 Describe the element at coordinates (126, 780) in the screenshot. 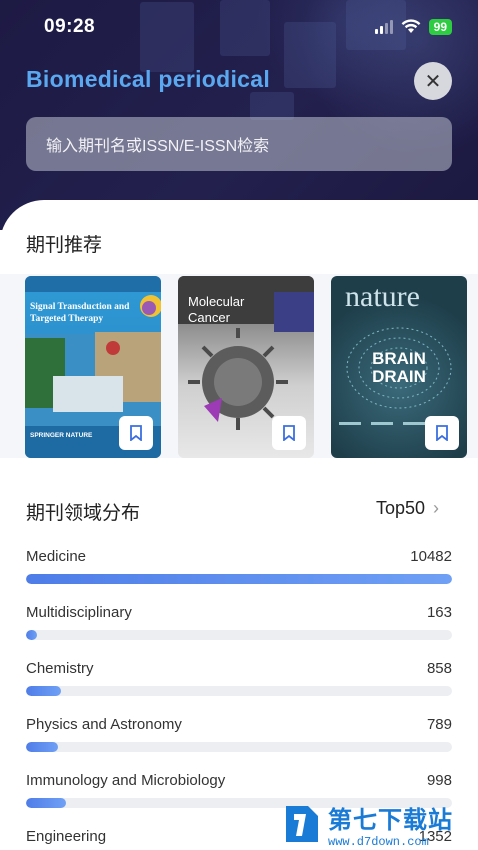

I see `field-label: Immunology and Microbiology` at that location.